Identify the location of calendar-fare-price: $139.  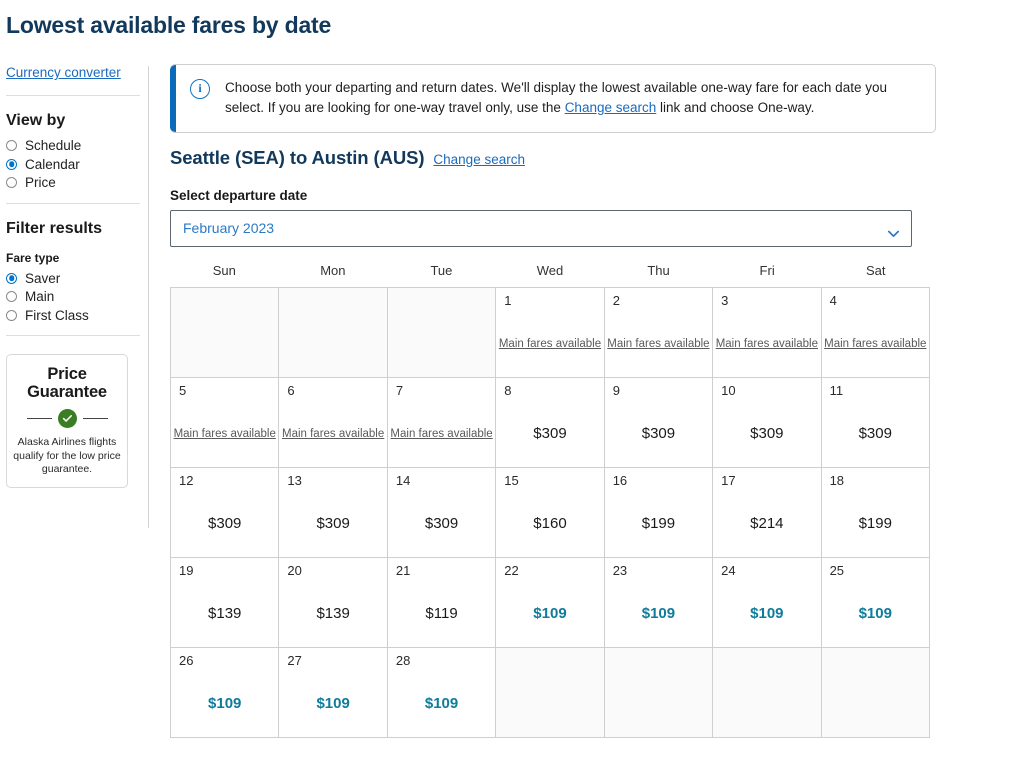
(333, 613).